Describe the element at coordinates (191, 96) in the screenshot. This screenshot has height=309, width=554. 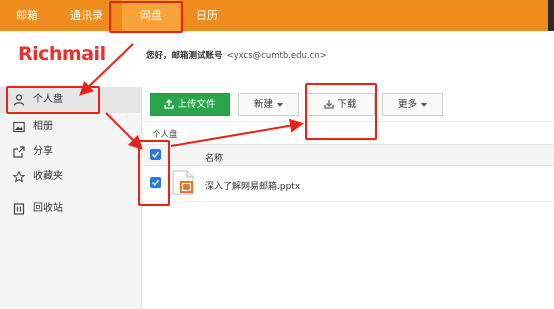
I see `annotation-arrows` at that location.